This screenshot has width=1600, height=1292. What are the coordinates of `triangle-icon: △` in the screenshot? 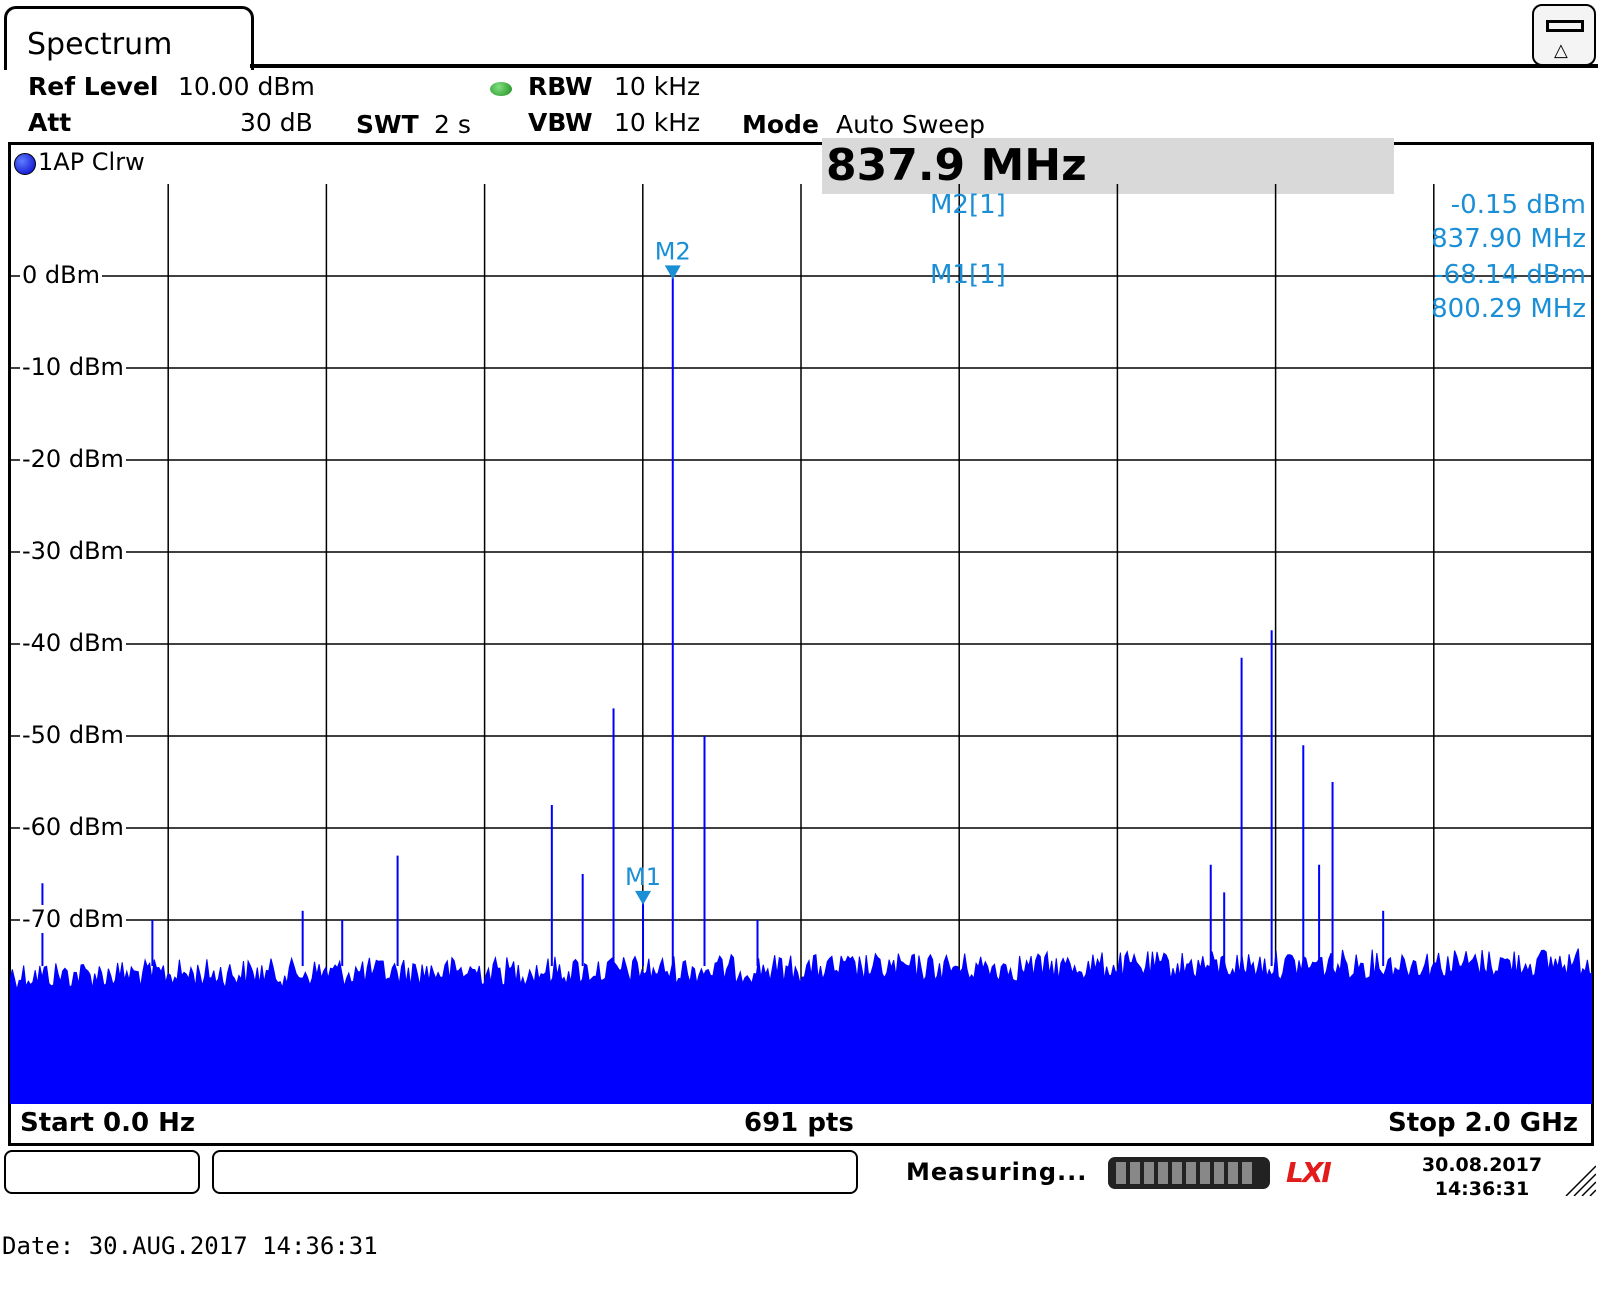 It's located at (1561, 50).